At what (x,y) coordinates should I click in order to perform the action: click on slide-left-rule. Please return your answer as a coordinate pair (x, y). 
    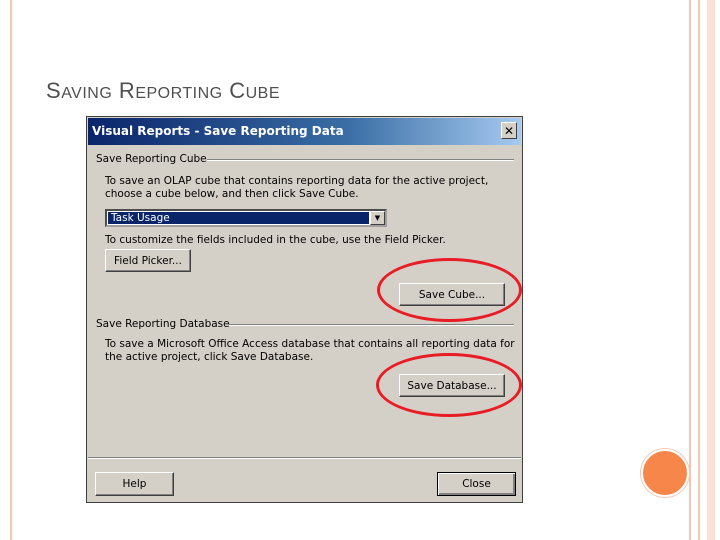
    Looking at the image, I should click on (11, 270).